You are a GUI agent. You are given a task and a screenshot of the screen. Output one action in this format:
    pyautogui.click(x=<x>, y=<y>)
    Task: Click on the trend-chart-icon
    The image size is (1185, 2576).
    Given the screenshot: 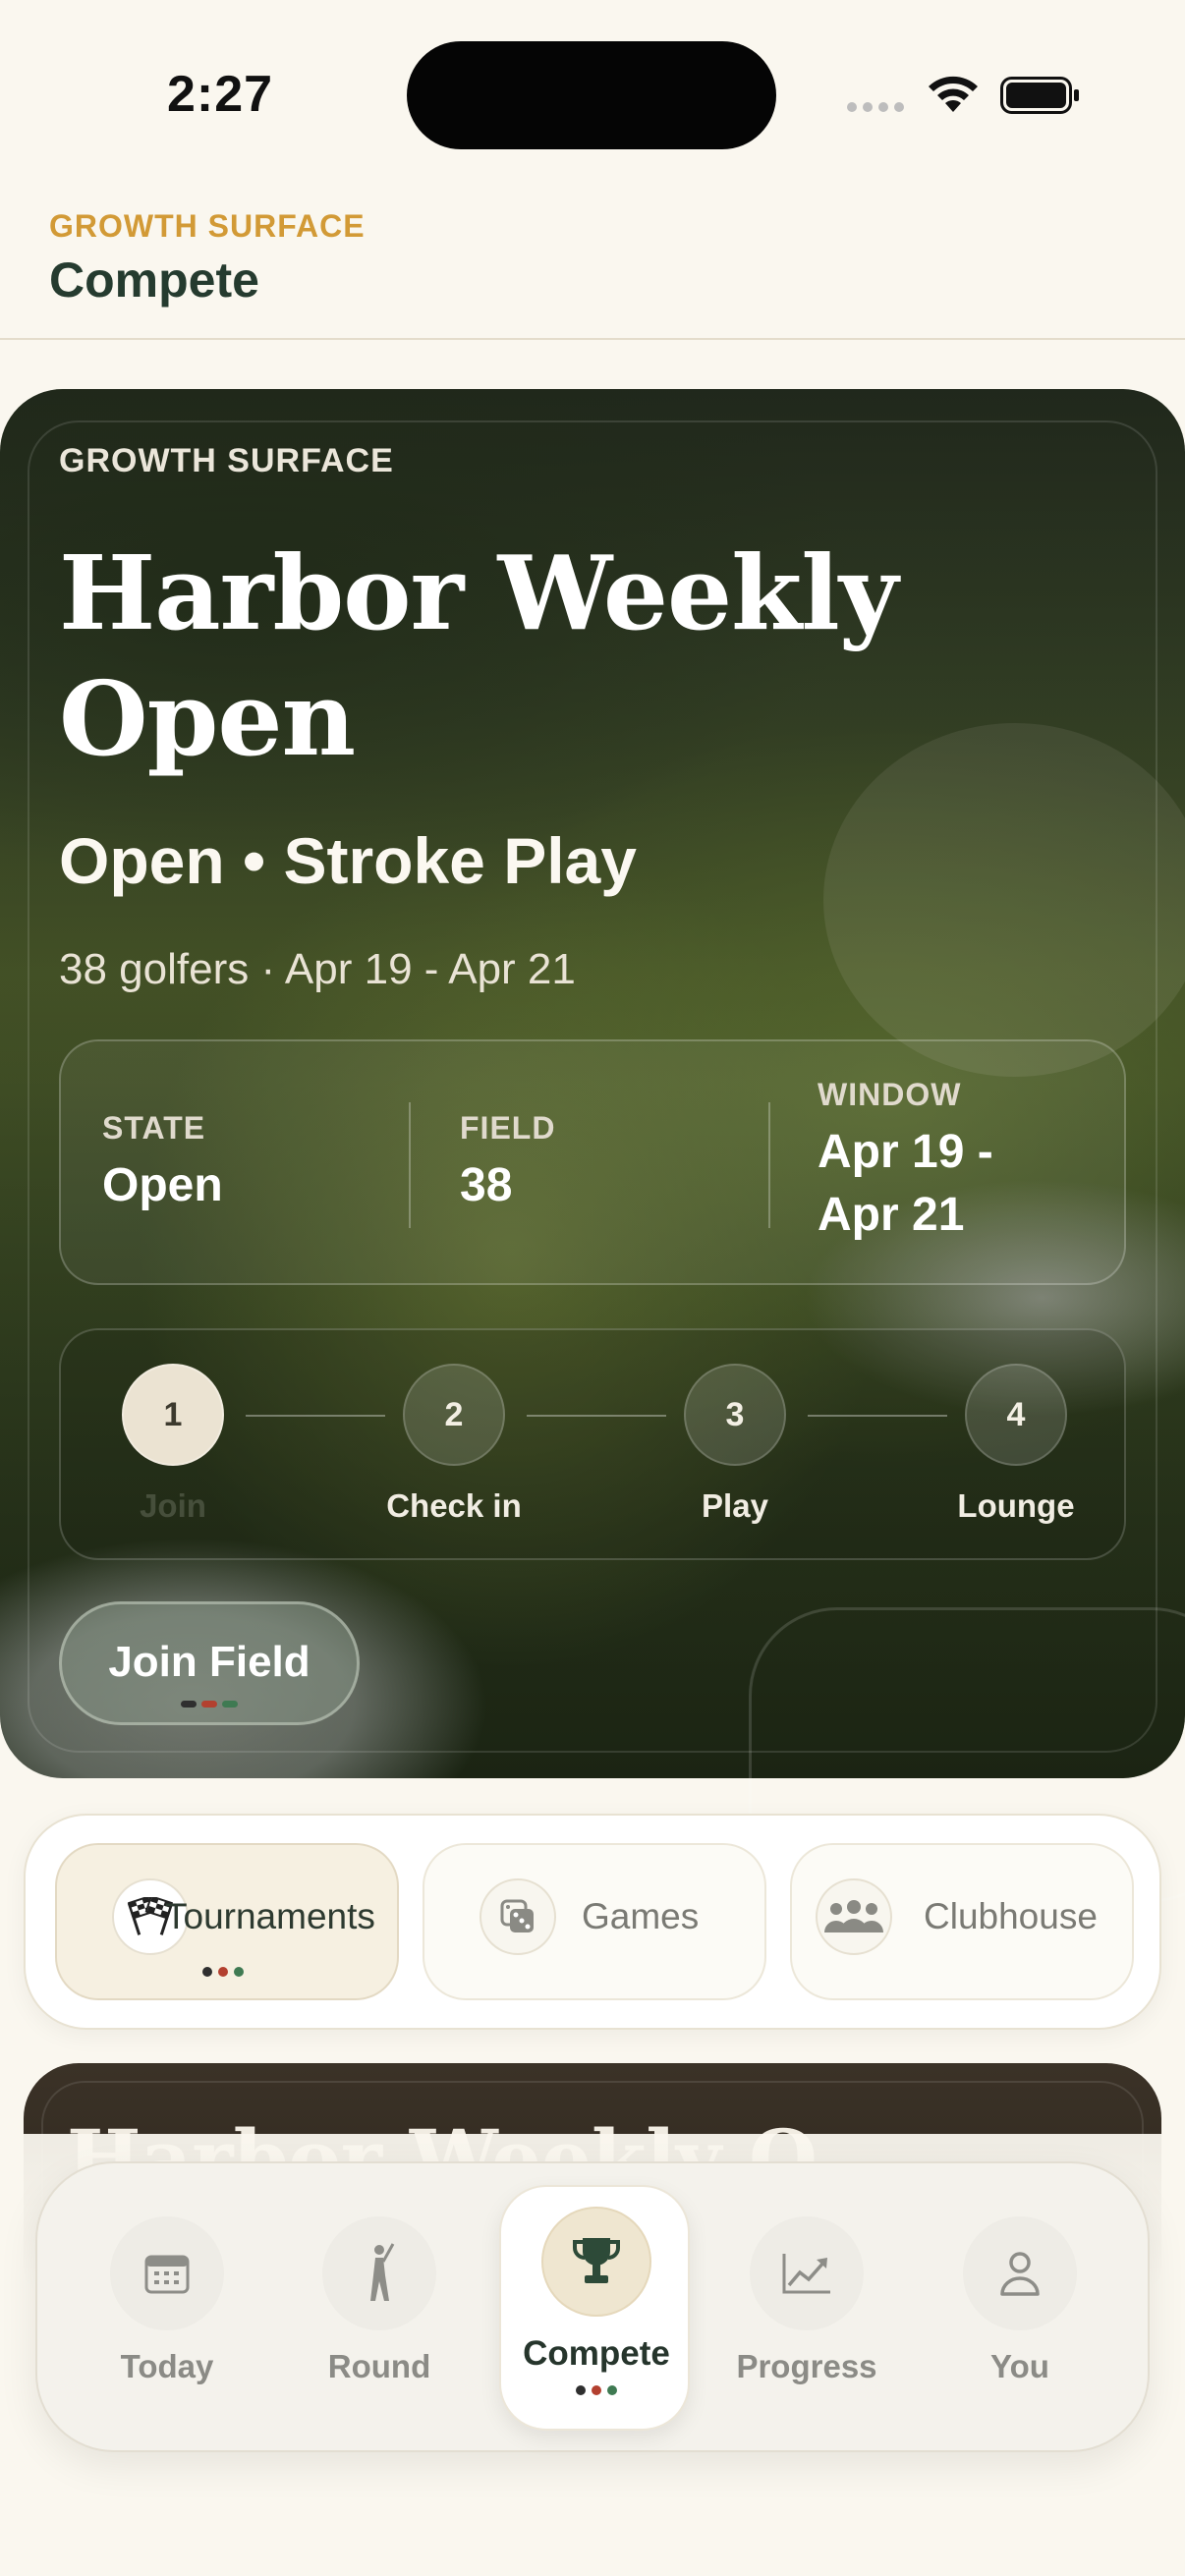 What is the action you would take?
    pyautogui.click(x=807, y=2273)
    